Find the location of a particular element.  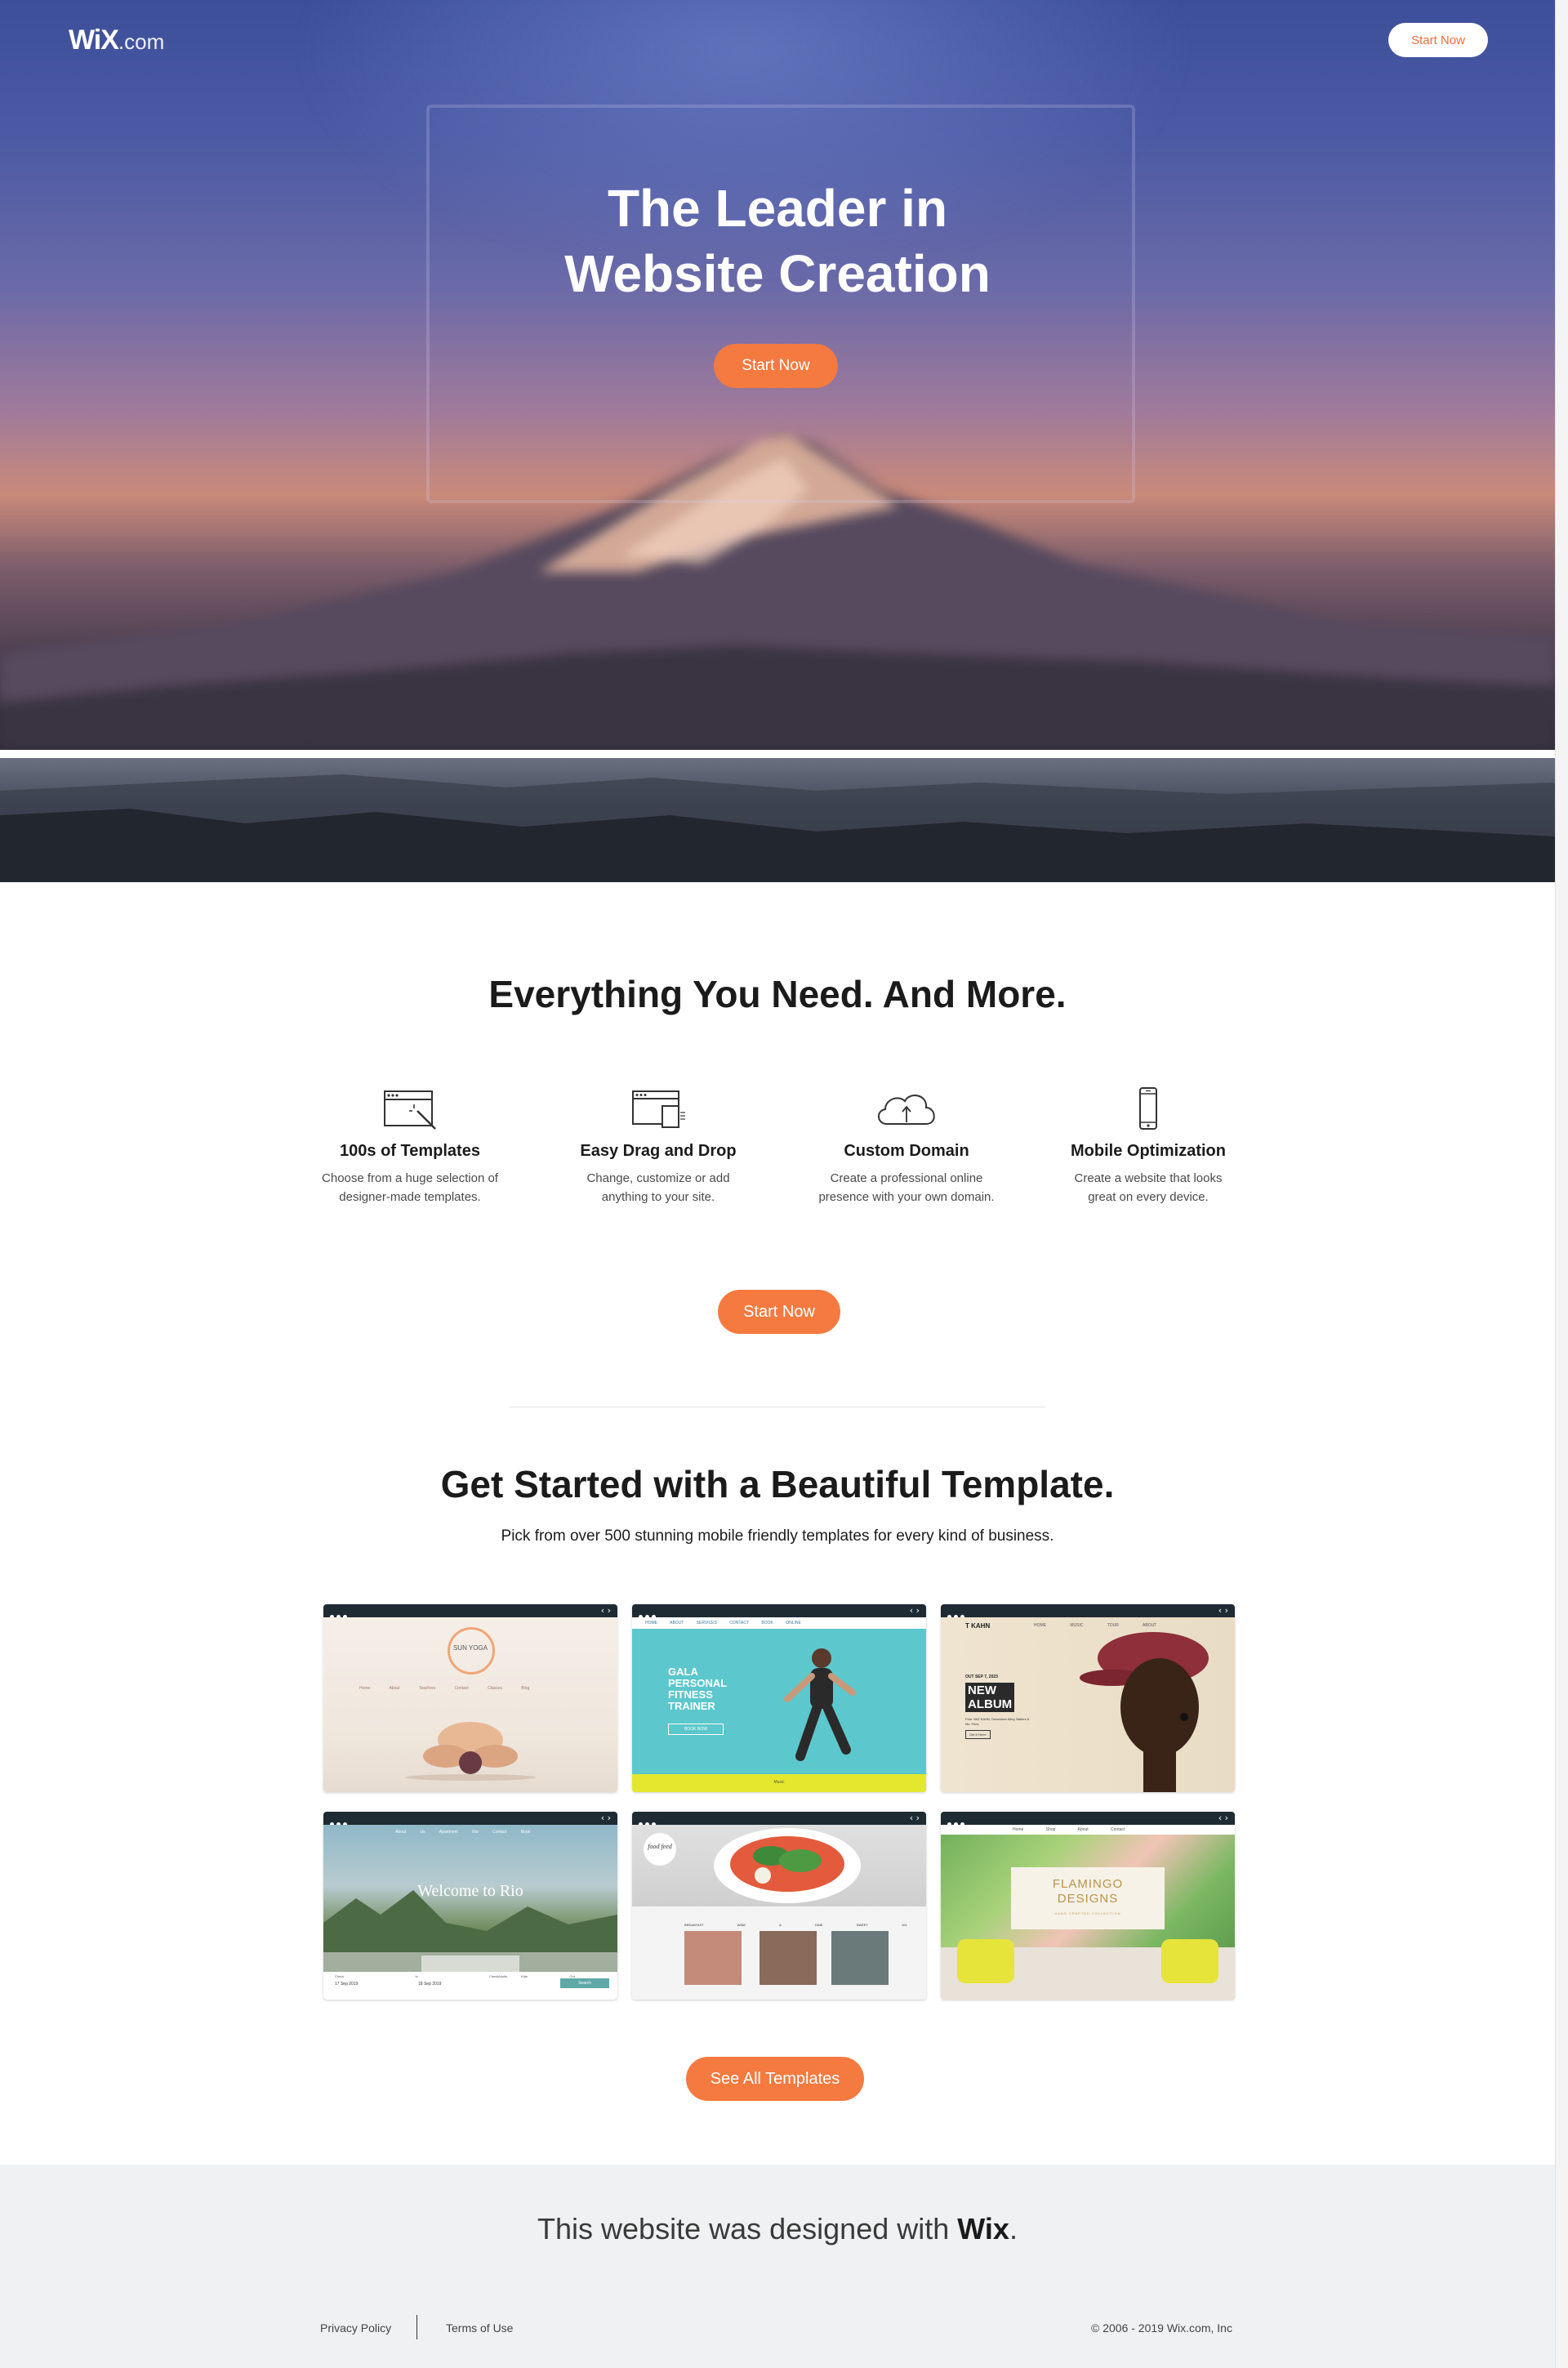

hero-start-now-button: Start Now is located at coordinates (776, 366).